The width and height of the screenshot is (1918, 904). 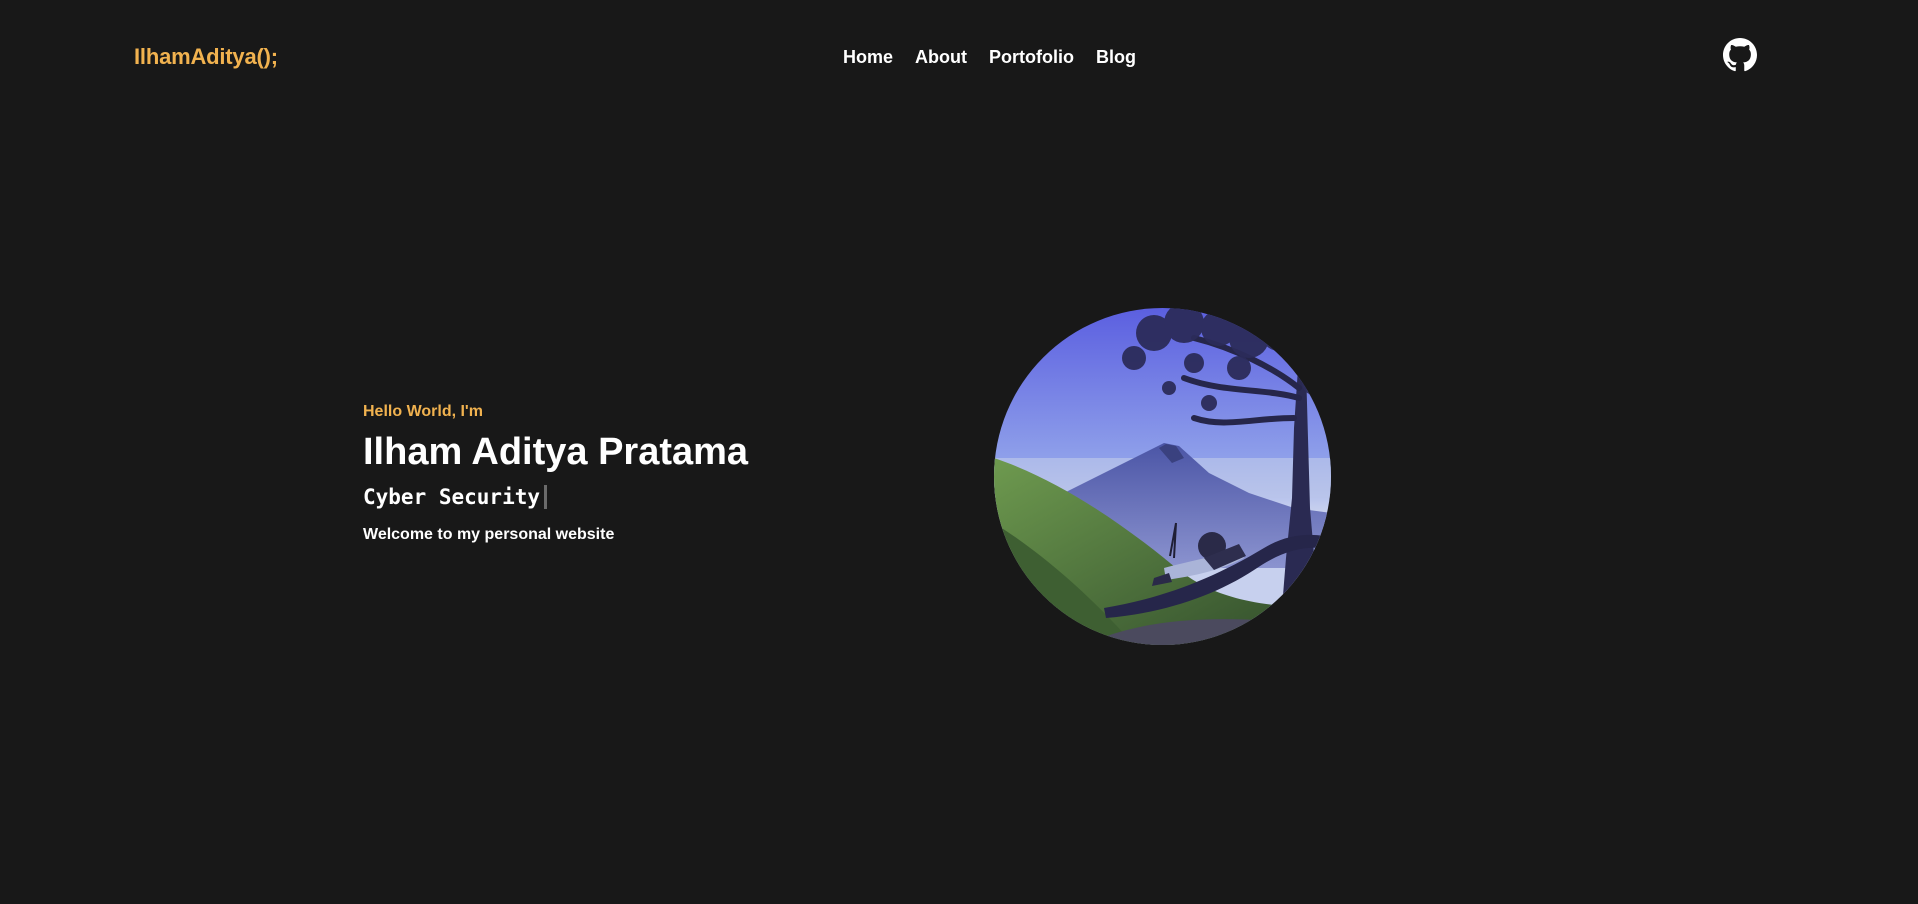 I want to click on github-link, so click(x=1740, y=55).